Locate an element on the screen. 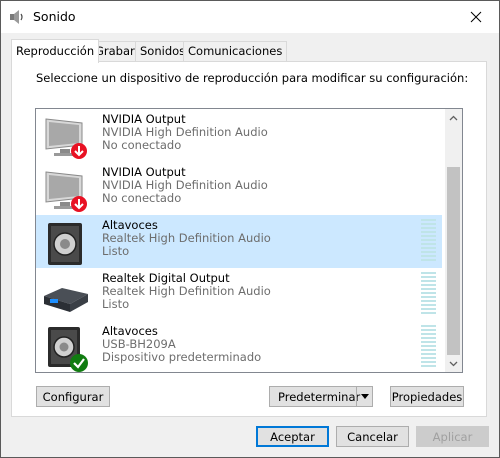 The image size is (500, 458). scroll-down-button is located at coordinates (453, 363).